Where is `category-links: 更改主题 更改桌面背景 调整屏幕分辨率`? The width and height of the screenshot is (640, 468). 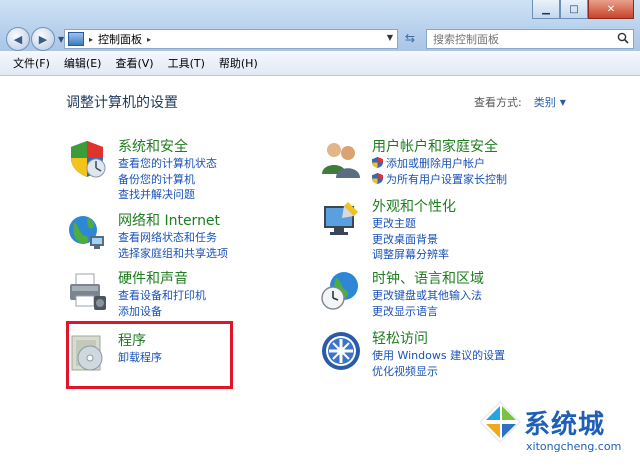 category-links: 更改主题 更改桌面背景 调整屏幕分辨率 is located at coordinates (410, 239).